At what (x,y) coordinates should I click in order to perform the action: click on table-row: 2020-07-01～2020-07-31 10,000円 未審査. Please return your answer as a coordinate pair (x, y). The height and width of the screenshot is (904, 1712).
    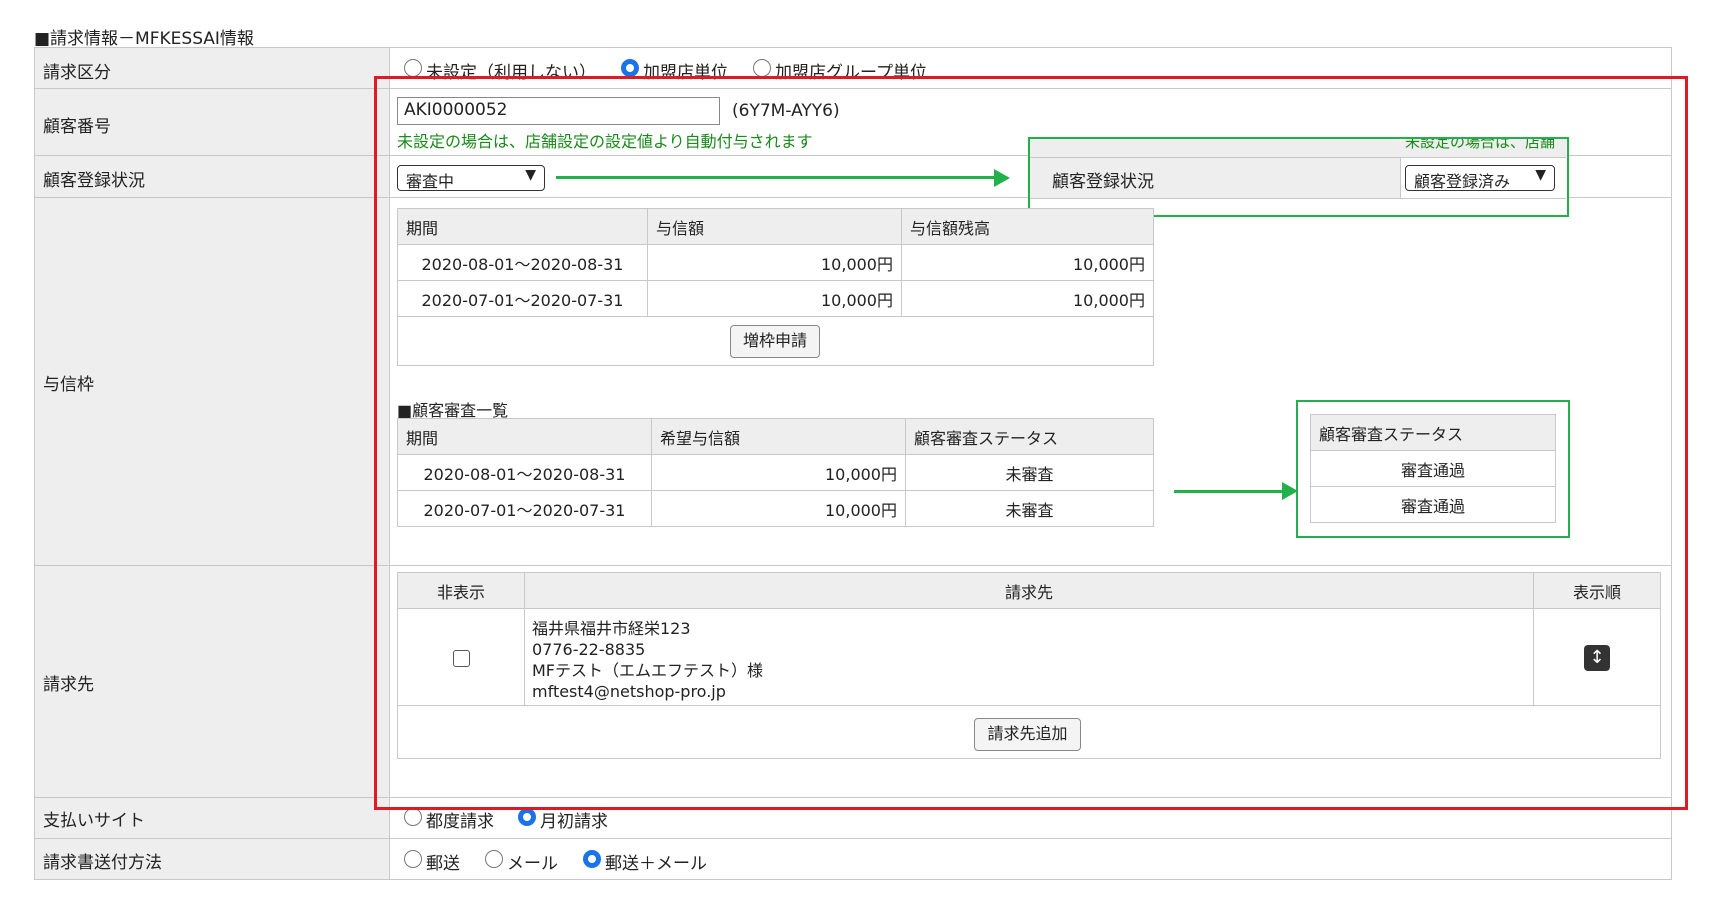
    Looking at the image, I should click on (775, 508).